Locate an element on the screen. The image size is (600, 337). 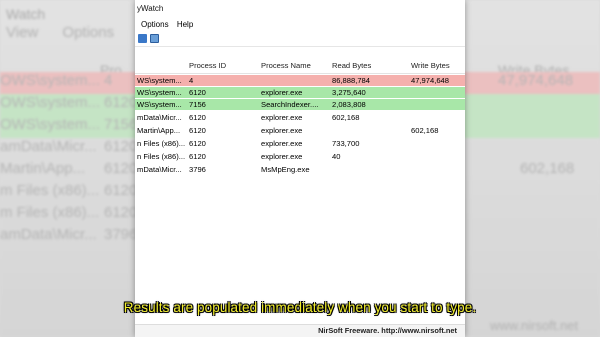
bg-menu-options: Options is located at coordinates (88, 32).